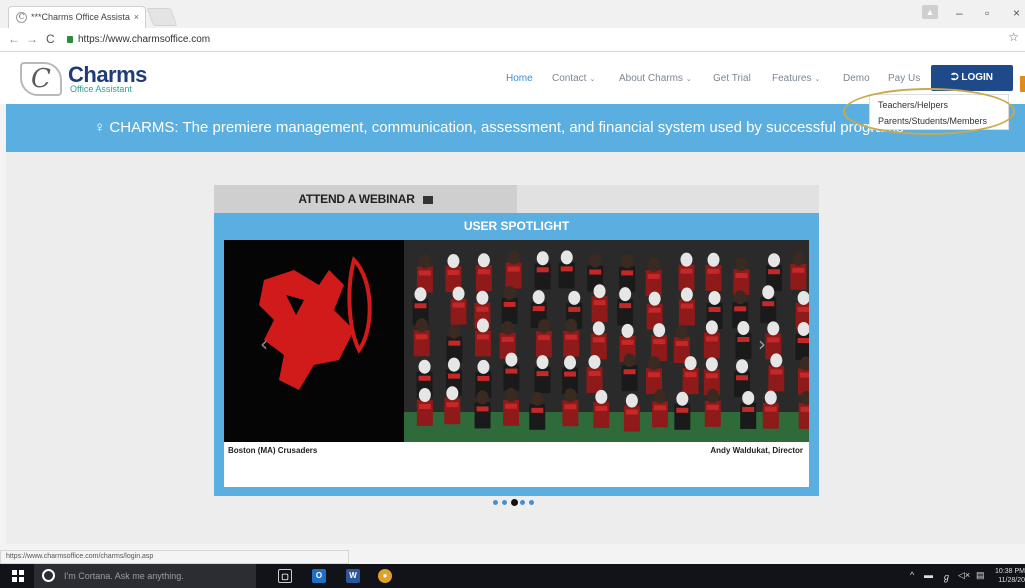  What do you see at coordinates (1013, 37) in the screenshot?
I see `bookmark-star-icon: ☆` at bounding box center [1013, 37].